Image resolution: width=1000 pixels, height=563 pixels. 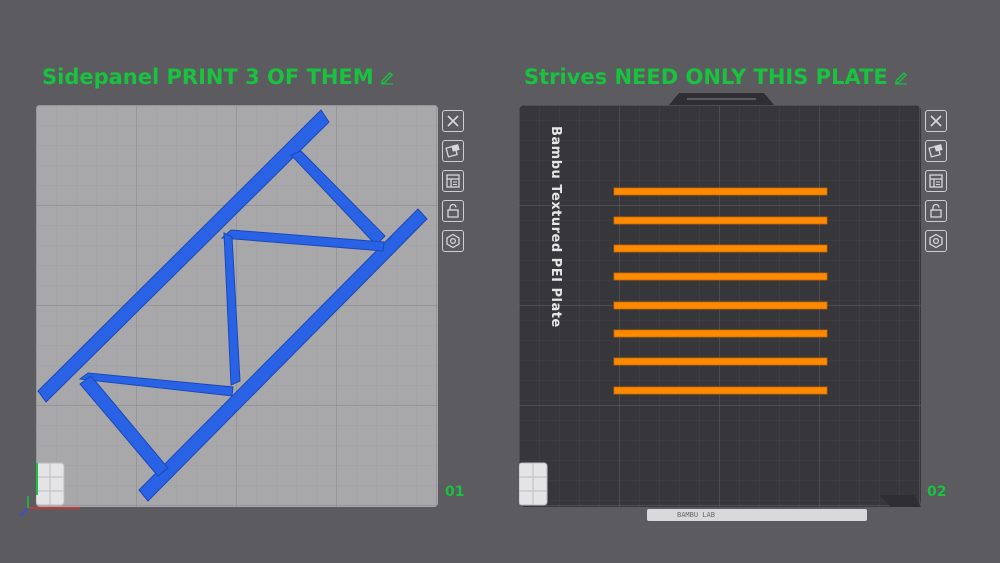 I want to click on bottom-bar-text: BAMBU LAB, so click(x=696, y=515).